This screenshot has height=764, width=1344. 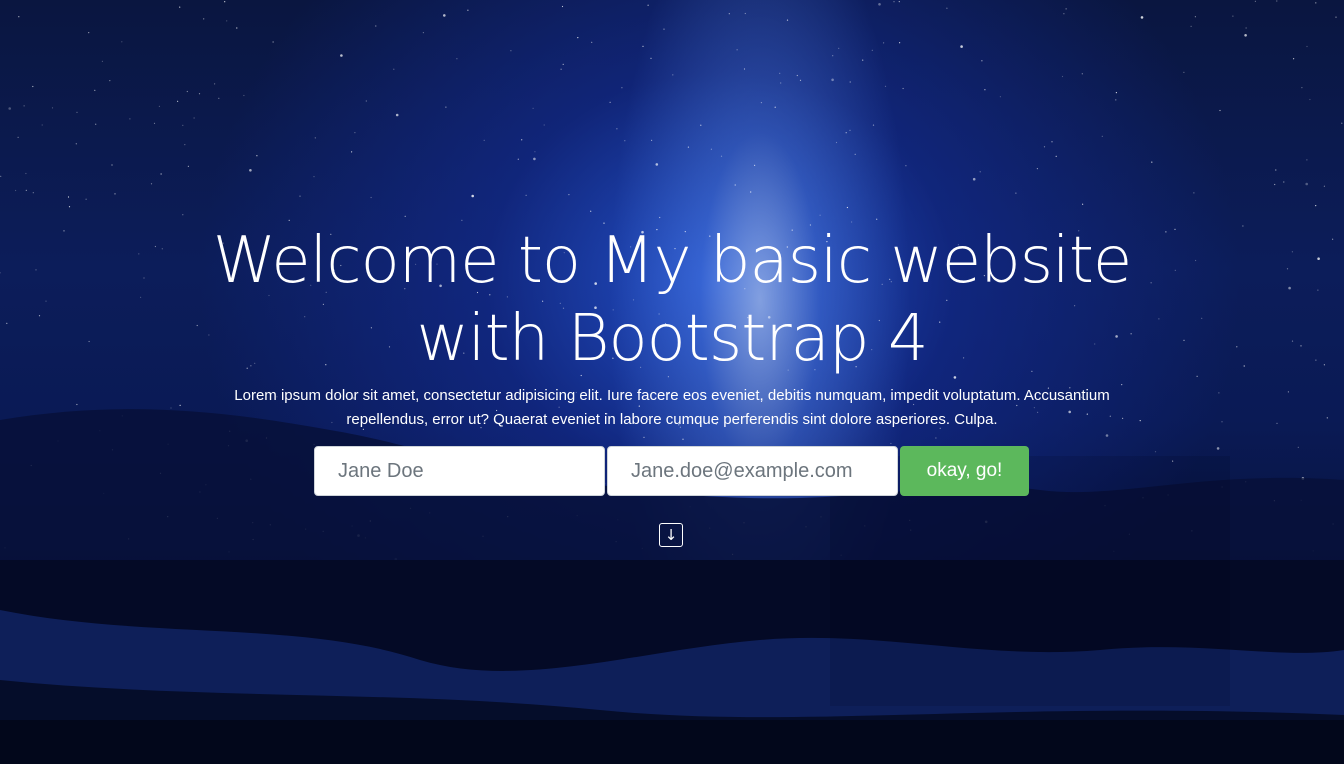 What do you see at coordinates (459, 471) in the screenshot?
I see `name-input` at bounding box center [459, 471].